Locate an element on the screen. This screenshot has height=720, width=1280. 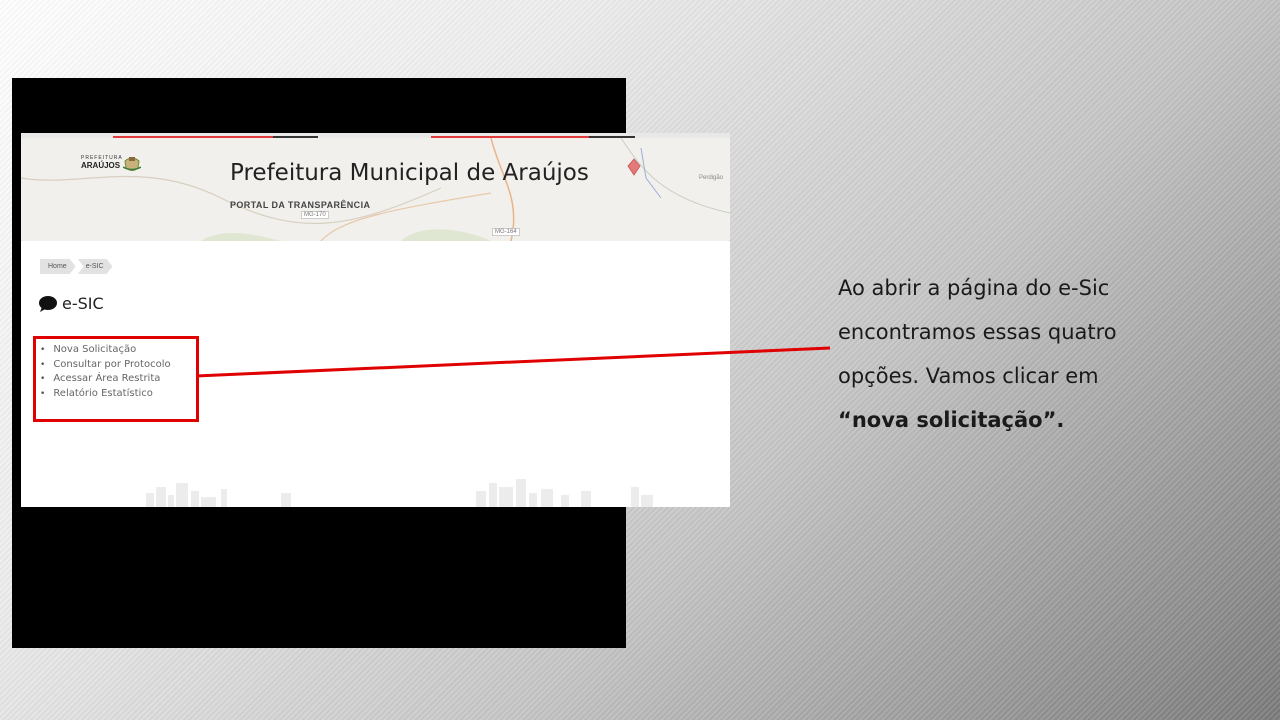
breadcrumb-home: Home is located at coordinates (58, 266).